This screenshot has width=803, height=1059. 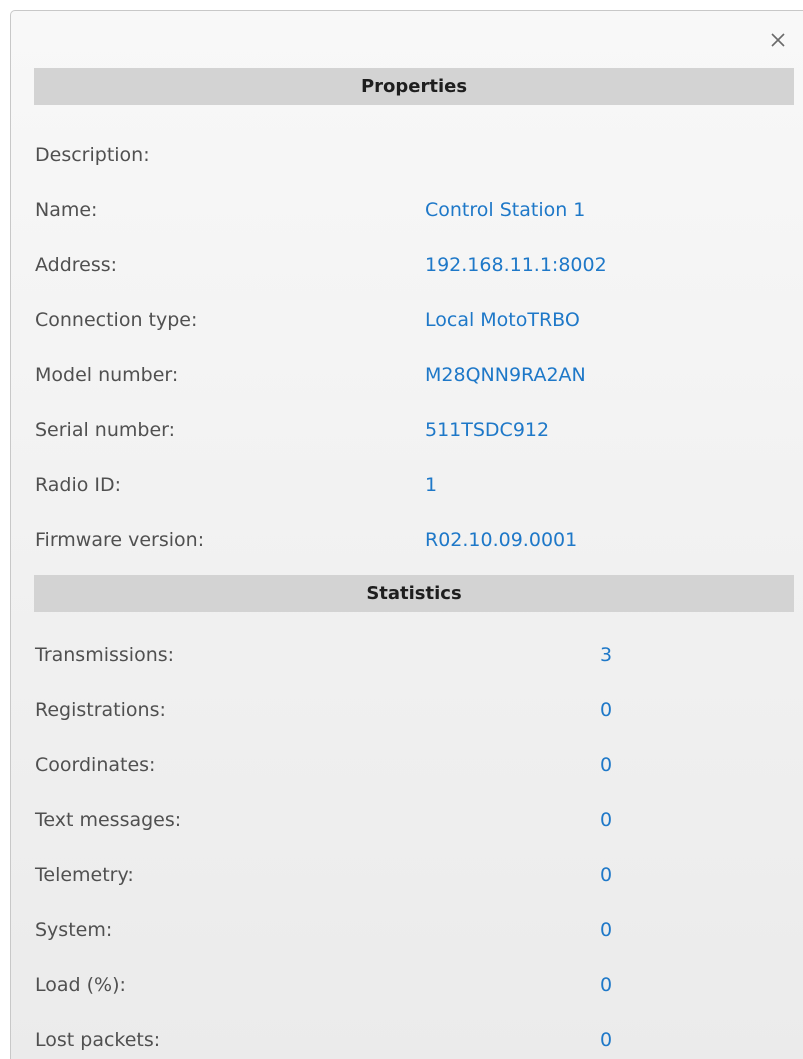 I want to click on load-label: Load (%):, so click(x=80, y=985).